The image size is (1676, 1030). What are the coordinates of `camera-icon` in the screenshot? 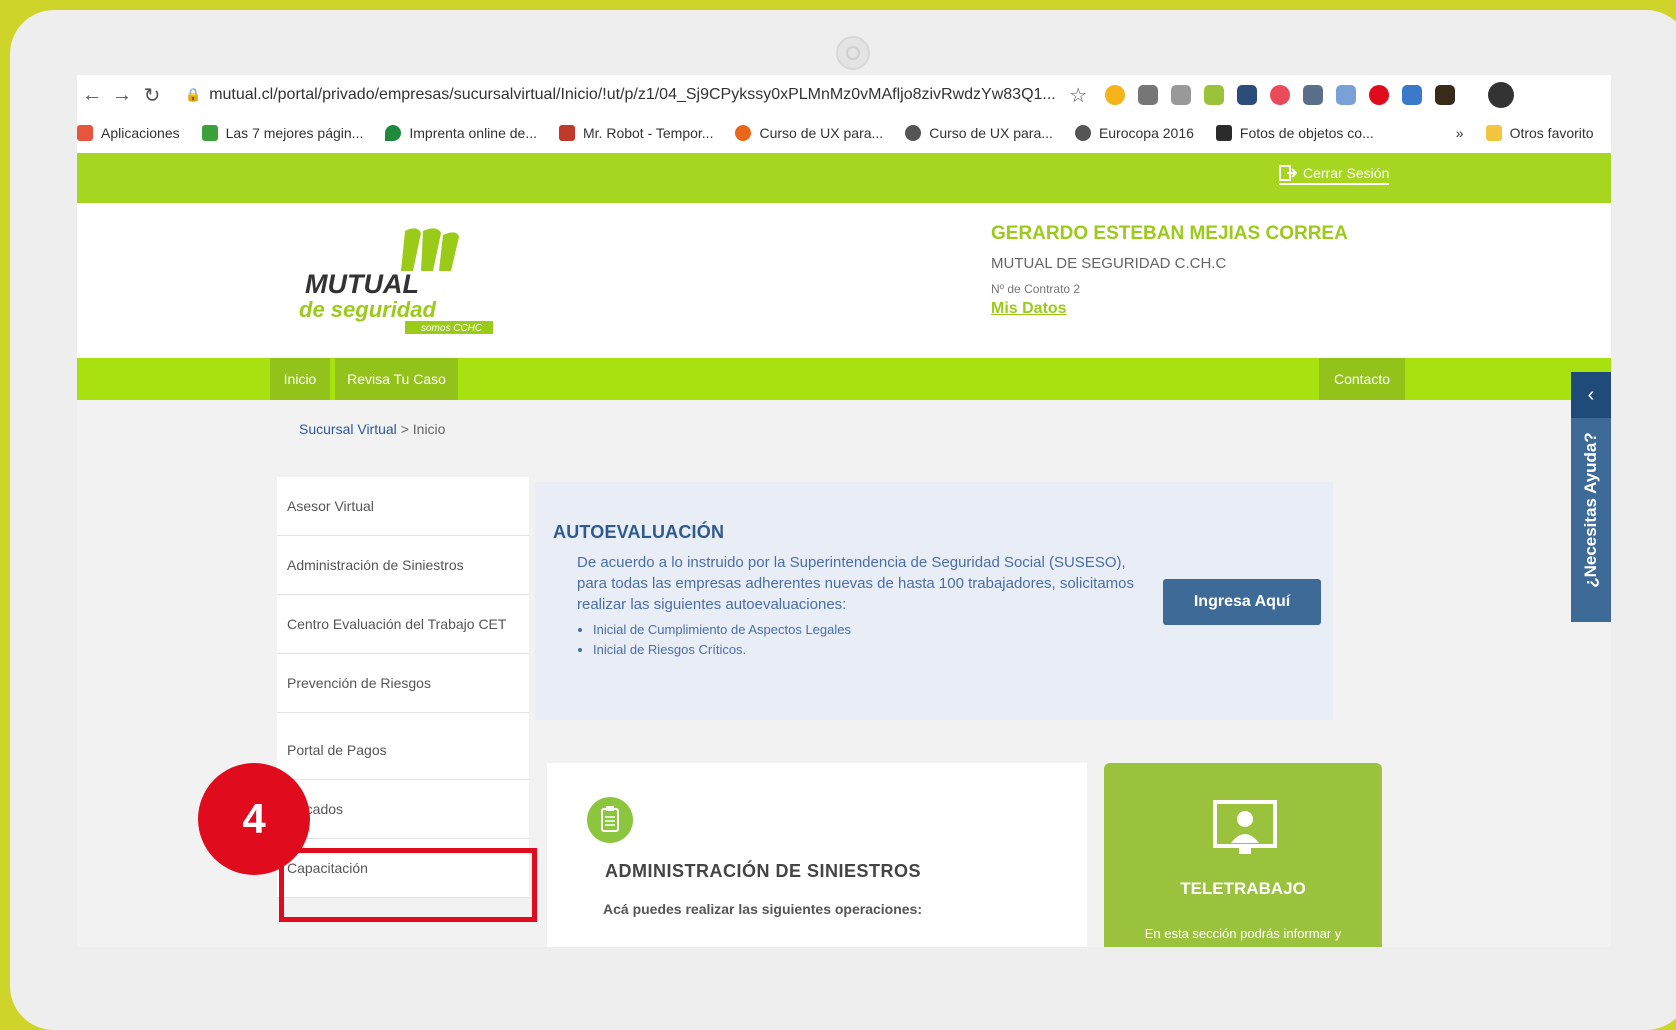 It's located at (853, 53).